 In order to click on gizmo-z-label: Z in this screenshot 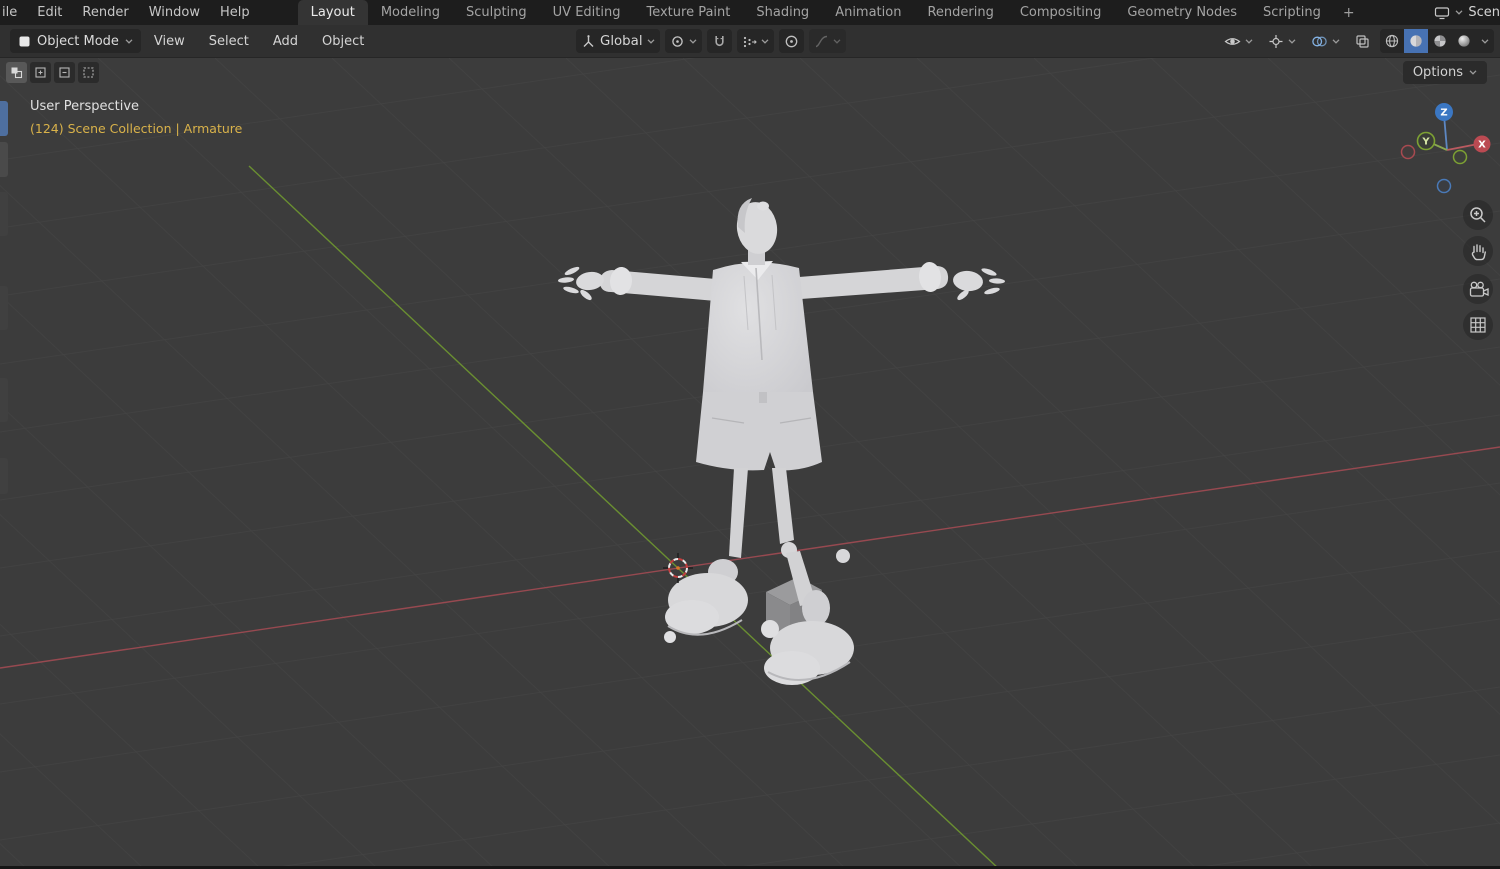, I will do `click(1443, 113)`.